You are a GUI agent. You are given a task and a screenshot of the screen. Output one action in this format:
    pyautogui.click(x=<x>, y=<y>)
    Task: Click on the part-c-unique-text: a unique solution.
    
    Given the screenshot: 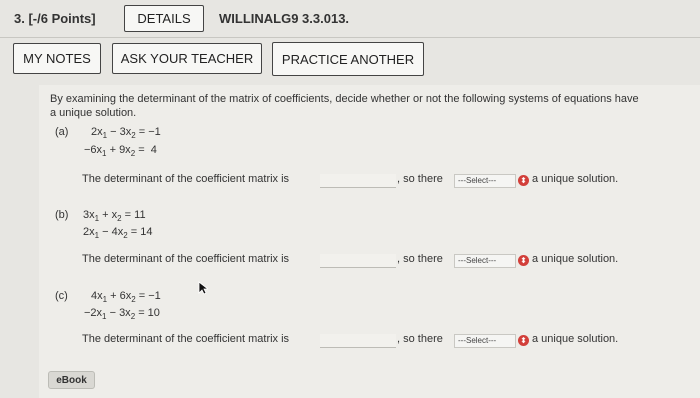 What is the action you would take?
    pyautogui.click(x=575, y=339)
    